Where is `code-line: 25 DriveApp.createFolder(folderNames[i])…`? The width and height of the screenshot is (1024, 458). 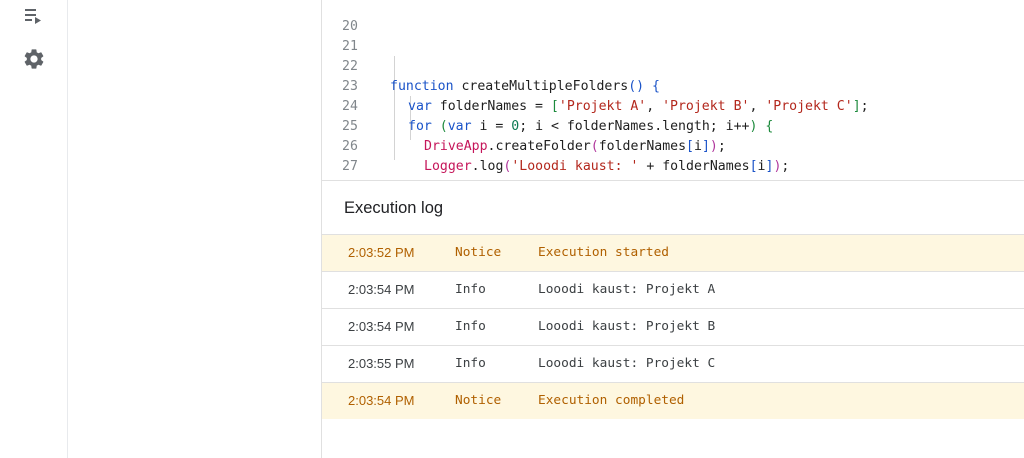
code-line: 25 DriveApp.createFolder(folderNames[i])… is located at coordinates (673, 125).